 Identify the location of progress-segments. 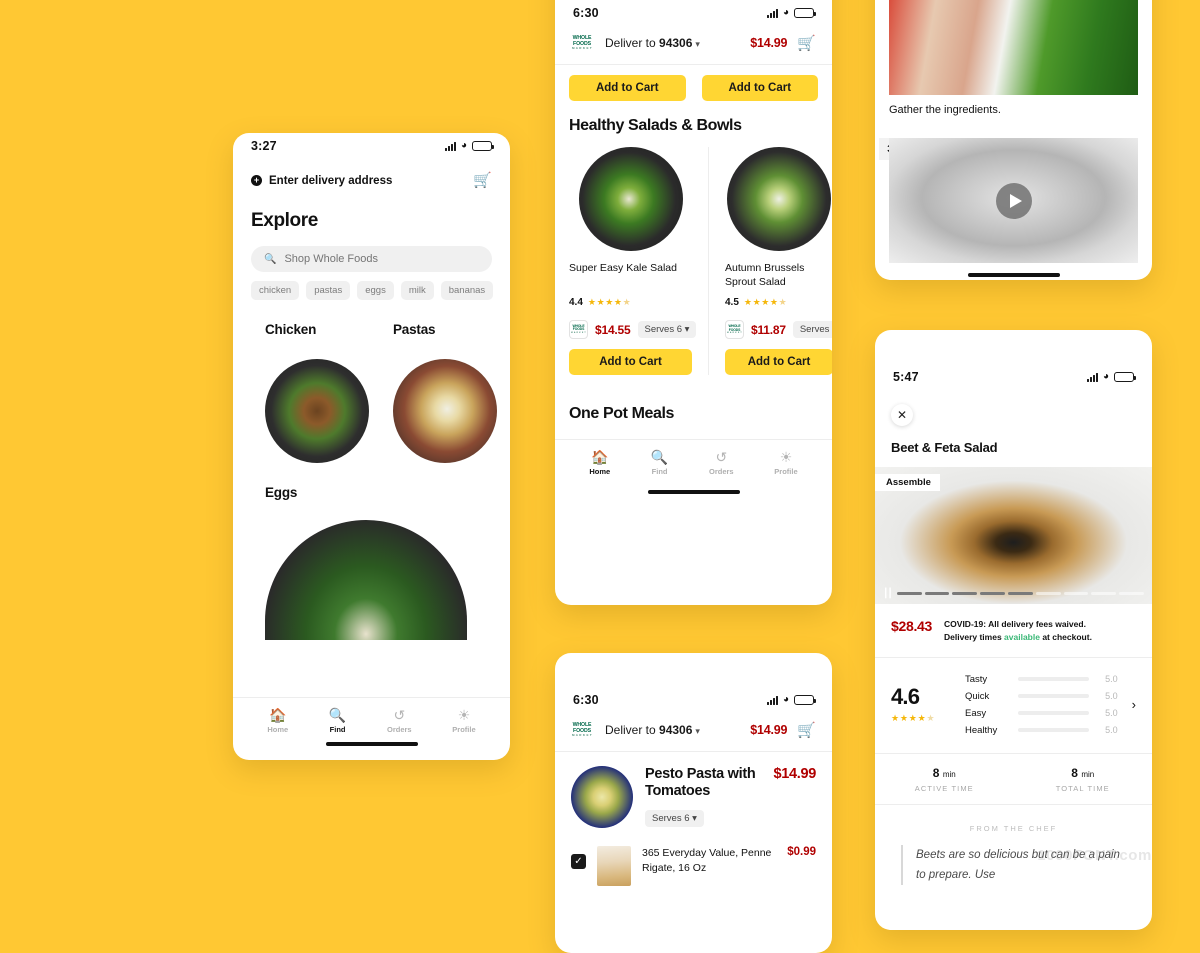
(1020, 593).